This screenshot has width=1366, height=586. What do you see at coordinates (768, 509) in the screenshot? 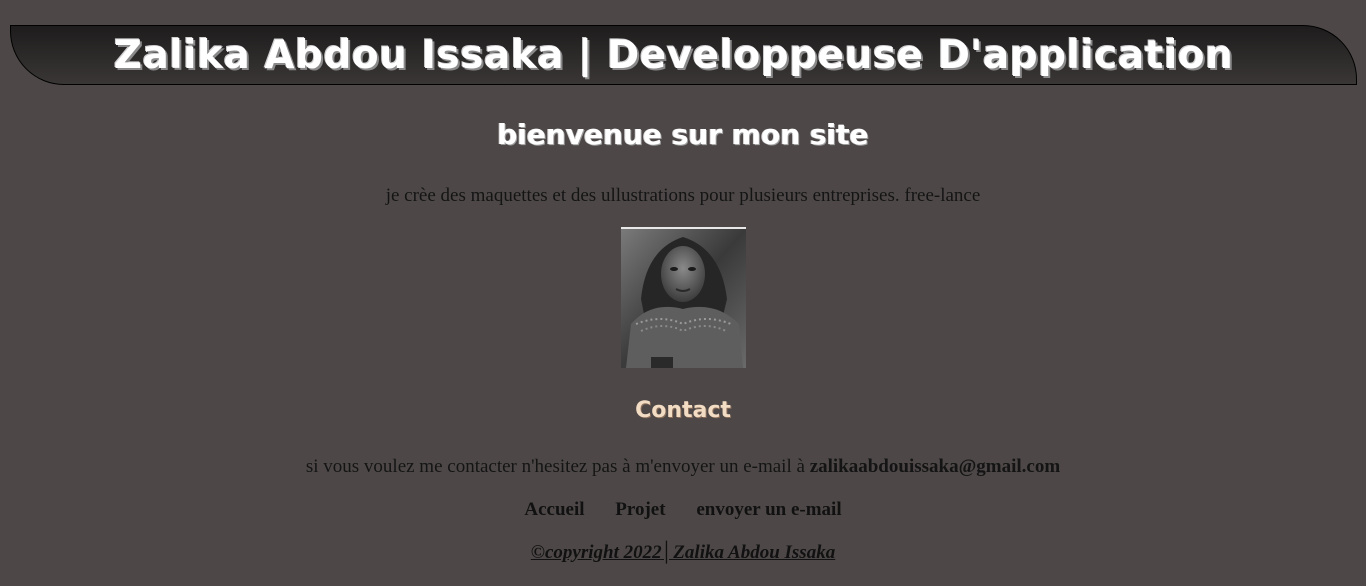
I see `nav-link-send-email: envoyer un e-mail` at bounding box center [768, 509].